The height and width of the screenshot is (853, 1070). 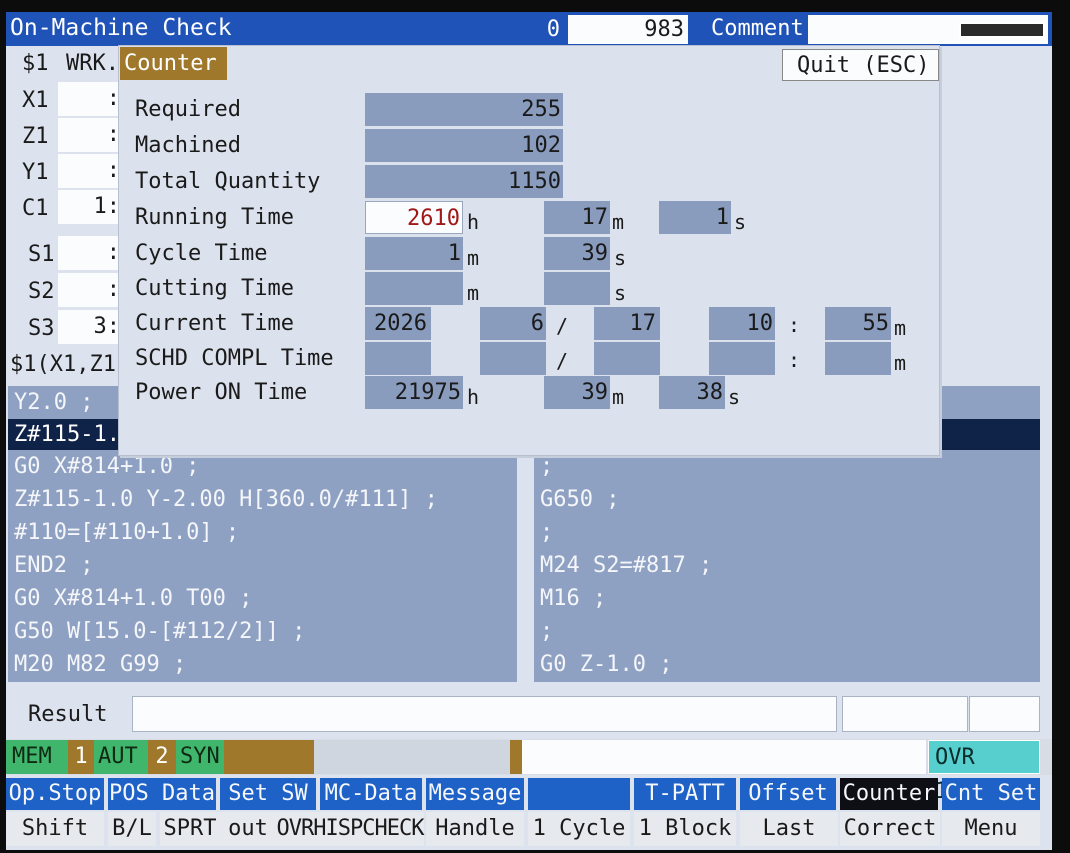 What do you see at coordinates (90, 327) in the screenshot?
I see `spindle-value: 3:` at bounding box center [90, 327].